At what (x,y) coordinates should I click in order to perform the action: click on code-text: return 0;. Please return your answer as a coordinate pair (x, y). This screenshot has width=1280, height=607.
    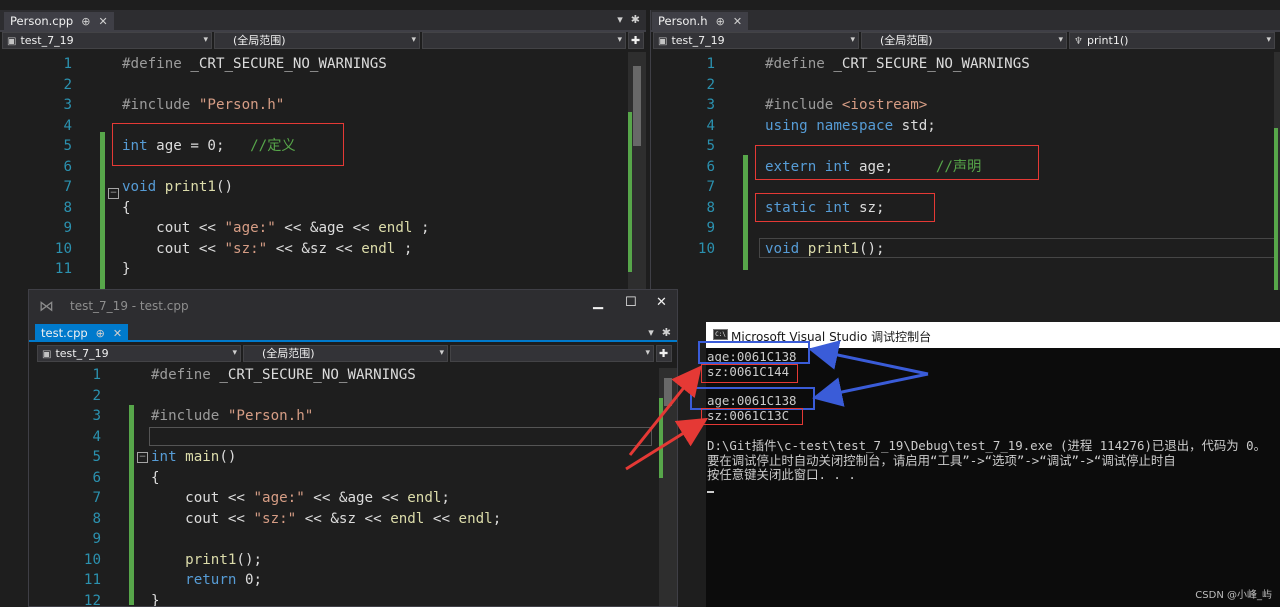
    Looking at the image, I should click on (206, 580).